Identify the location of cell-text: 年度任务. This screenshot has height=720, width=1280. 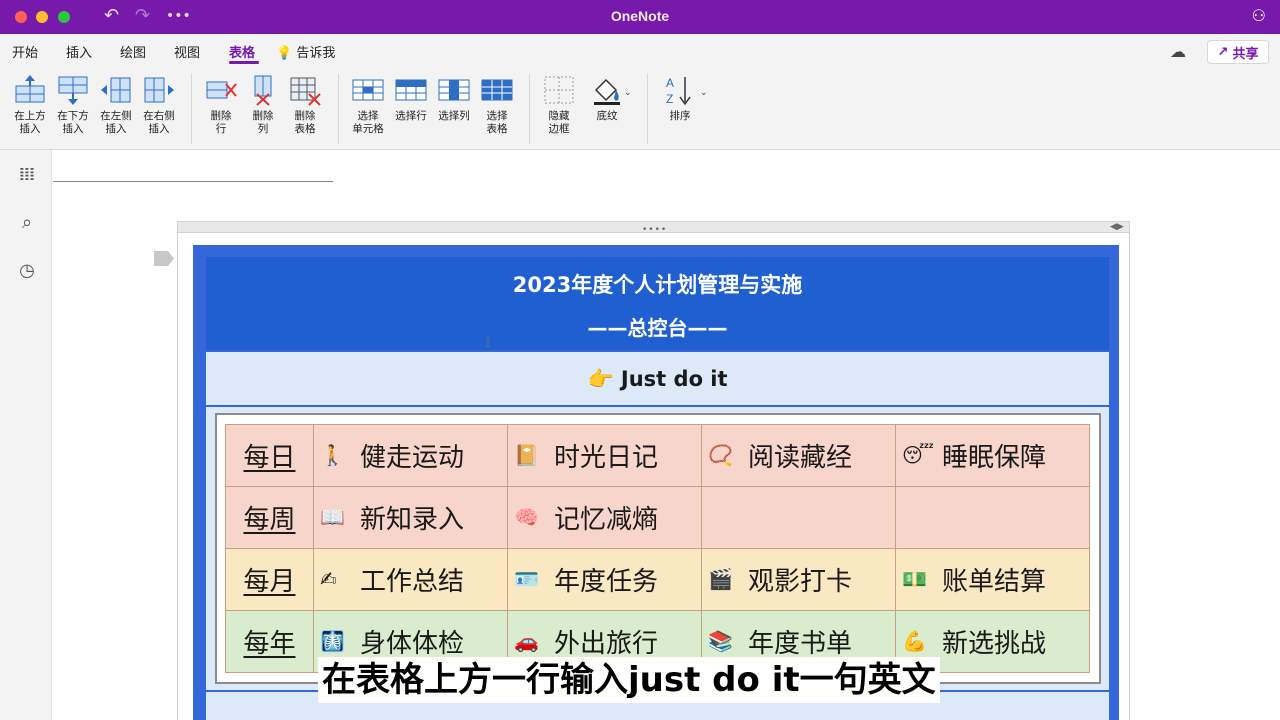
(606, 582).